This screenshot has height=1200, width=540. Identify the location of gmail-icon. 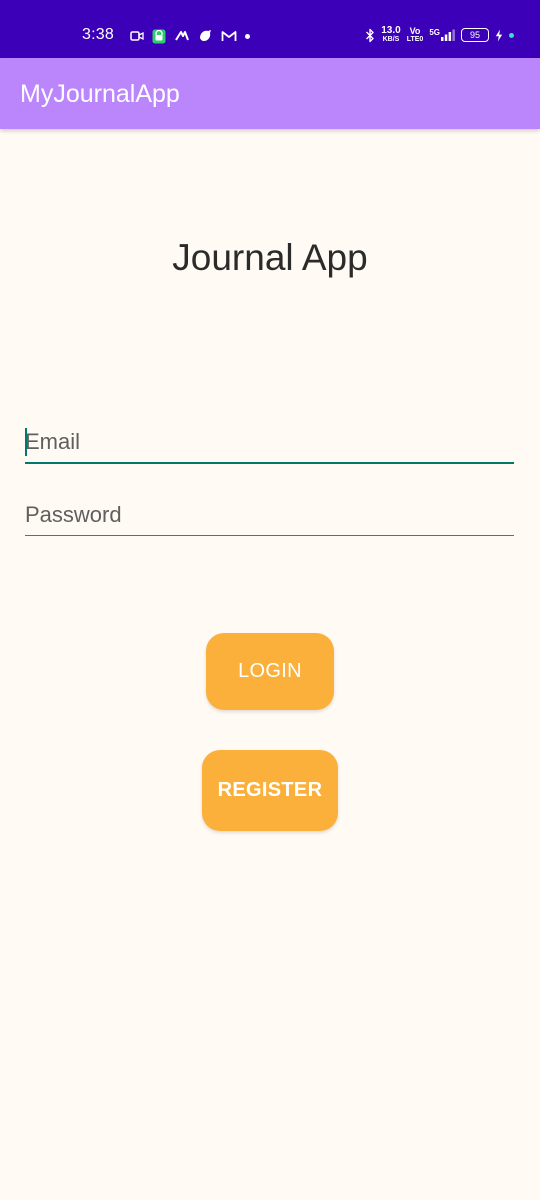
(229, 36).